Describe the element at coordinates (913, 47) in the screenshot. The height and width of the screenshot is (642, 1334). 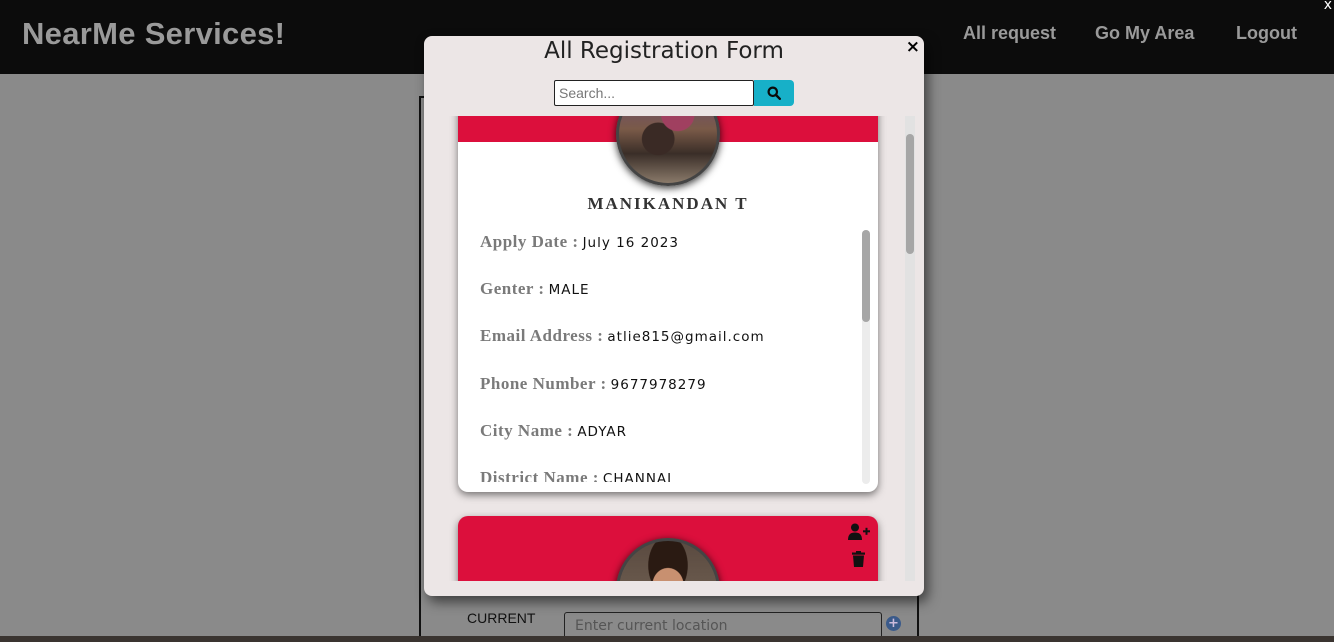
I see `modal-close-button: ×` at that location.